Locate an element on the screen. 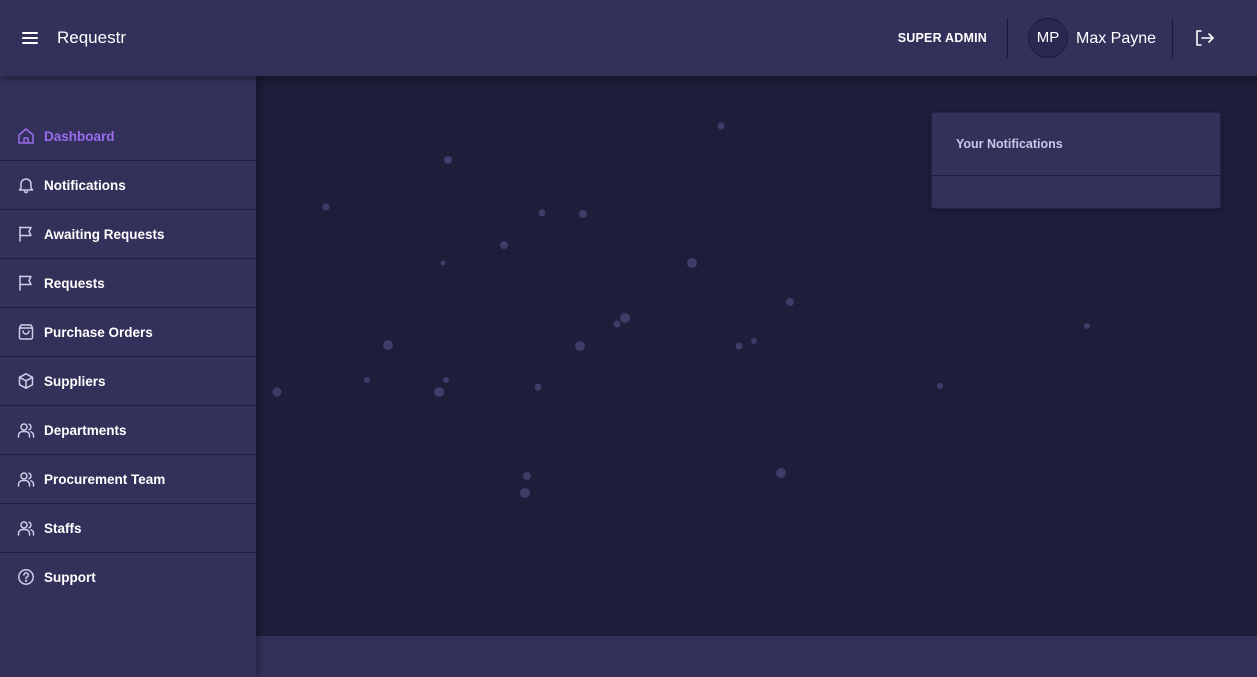 Image resolution: width=1257 pixels, height=677 pixels. app-title: Requestr is located at coordinates (91, 37).